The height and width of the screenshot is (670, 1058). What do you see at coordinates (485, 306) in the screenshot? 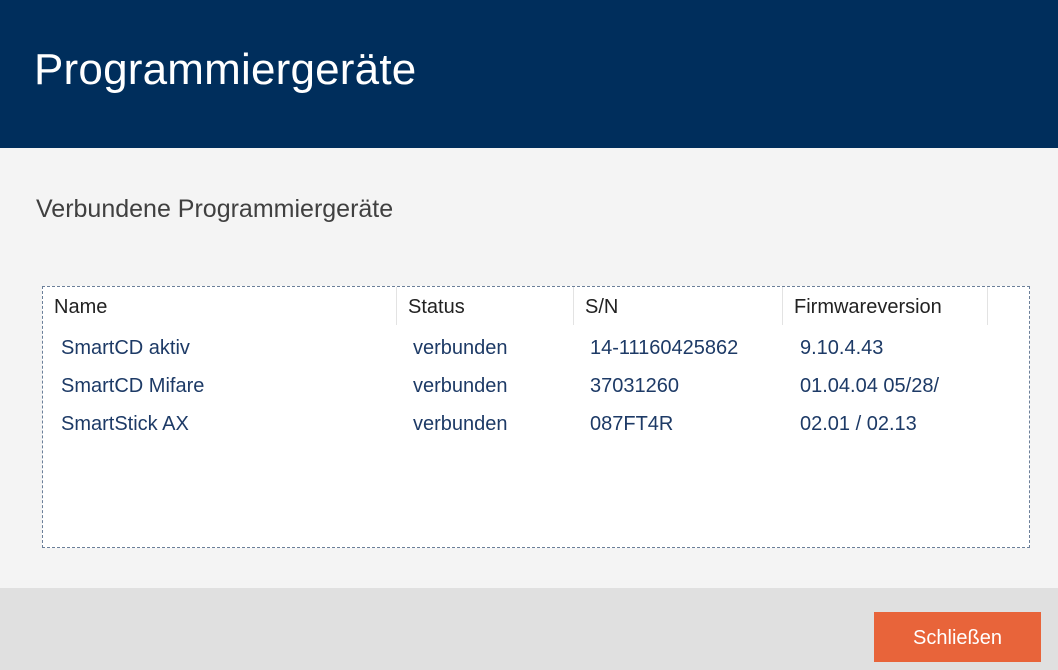
I see `column-header-status: Status` at bounding box center [485, 306].